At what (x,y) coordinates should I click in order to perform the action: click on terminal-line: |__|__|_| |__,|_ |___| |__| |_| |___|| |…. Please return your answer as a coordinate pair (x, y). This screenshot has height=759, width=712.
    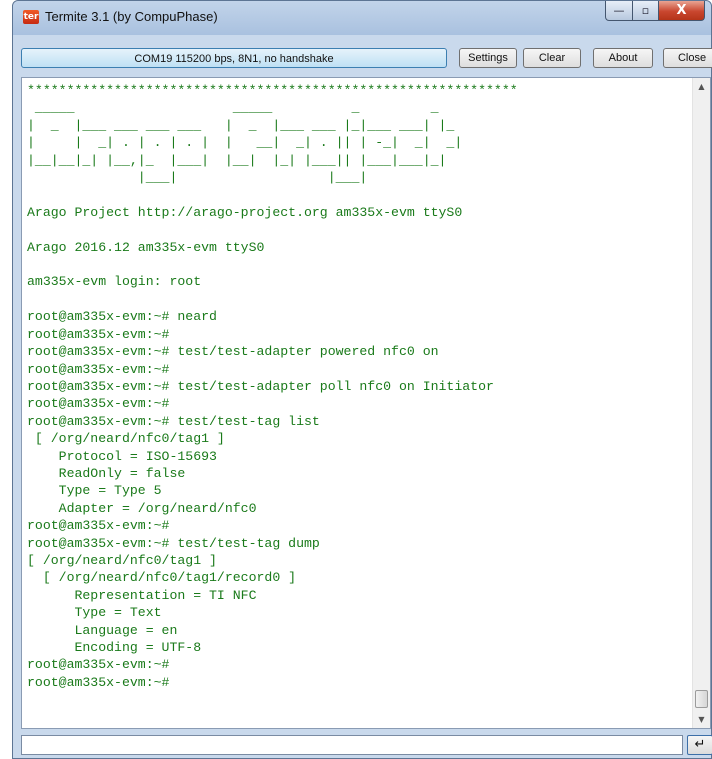
    Looking at the image, I should click on (237, 160).